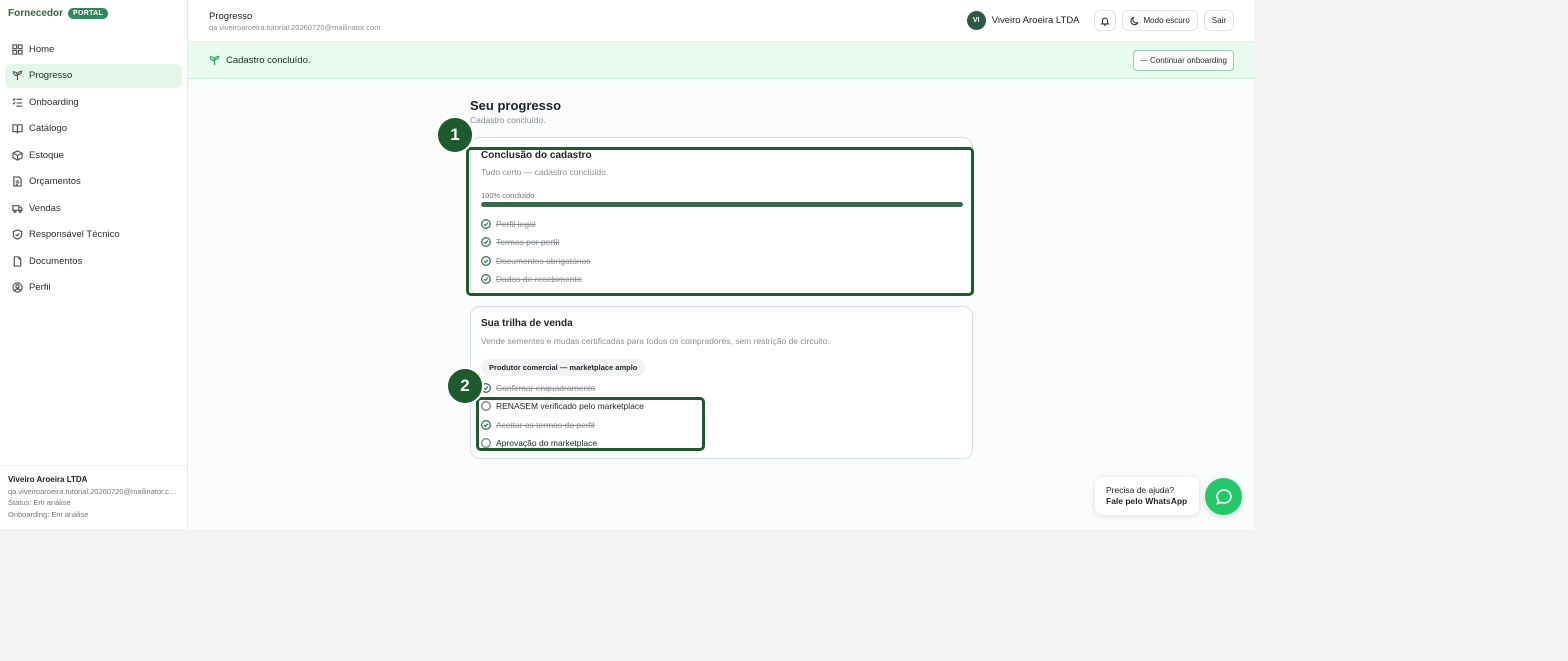 The image size is (1568, 661). What do you see at coordinates (93, 49) in the screenshot?
I see `sidebar-item-home: Home` at bounding box center [93, 49].